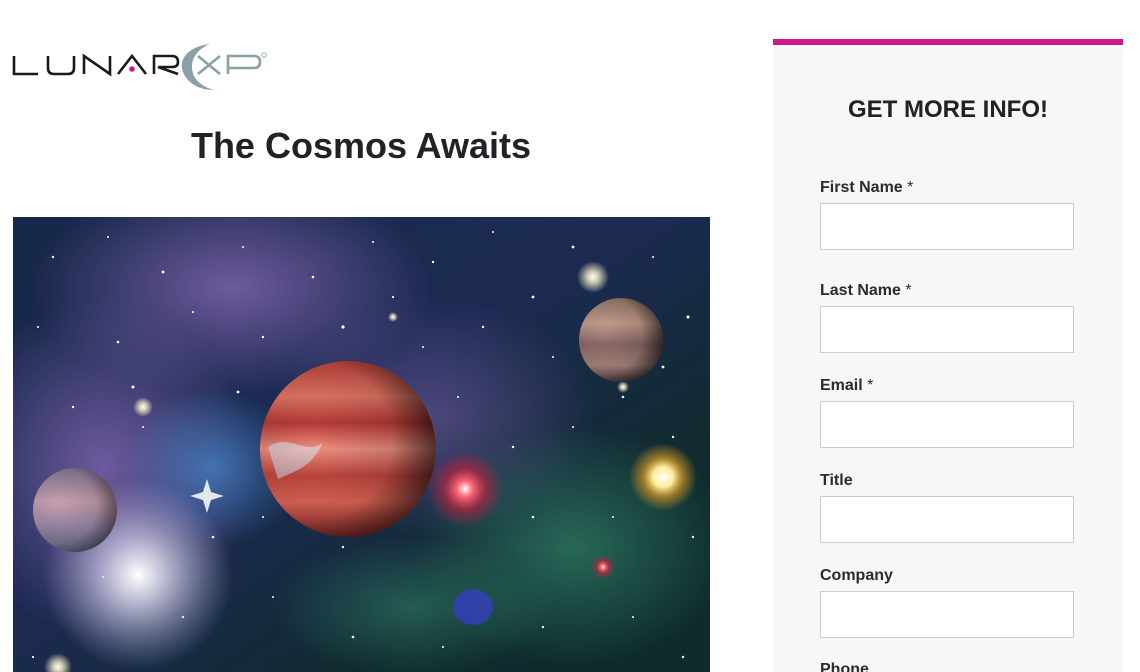  Describe the element at coordinates (841, 385) in the screenshot. I see `email-label-text: Email` at that location.